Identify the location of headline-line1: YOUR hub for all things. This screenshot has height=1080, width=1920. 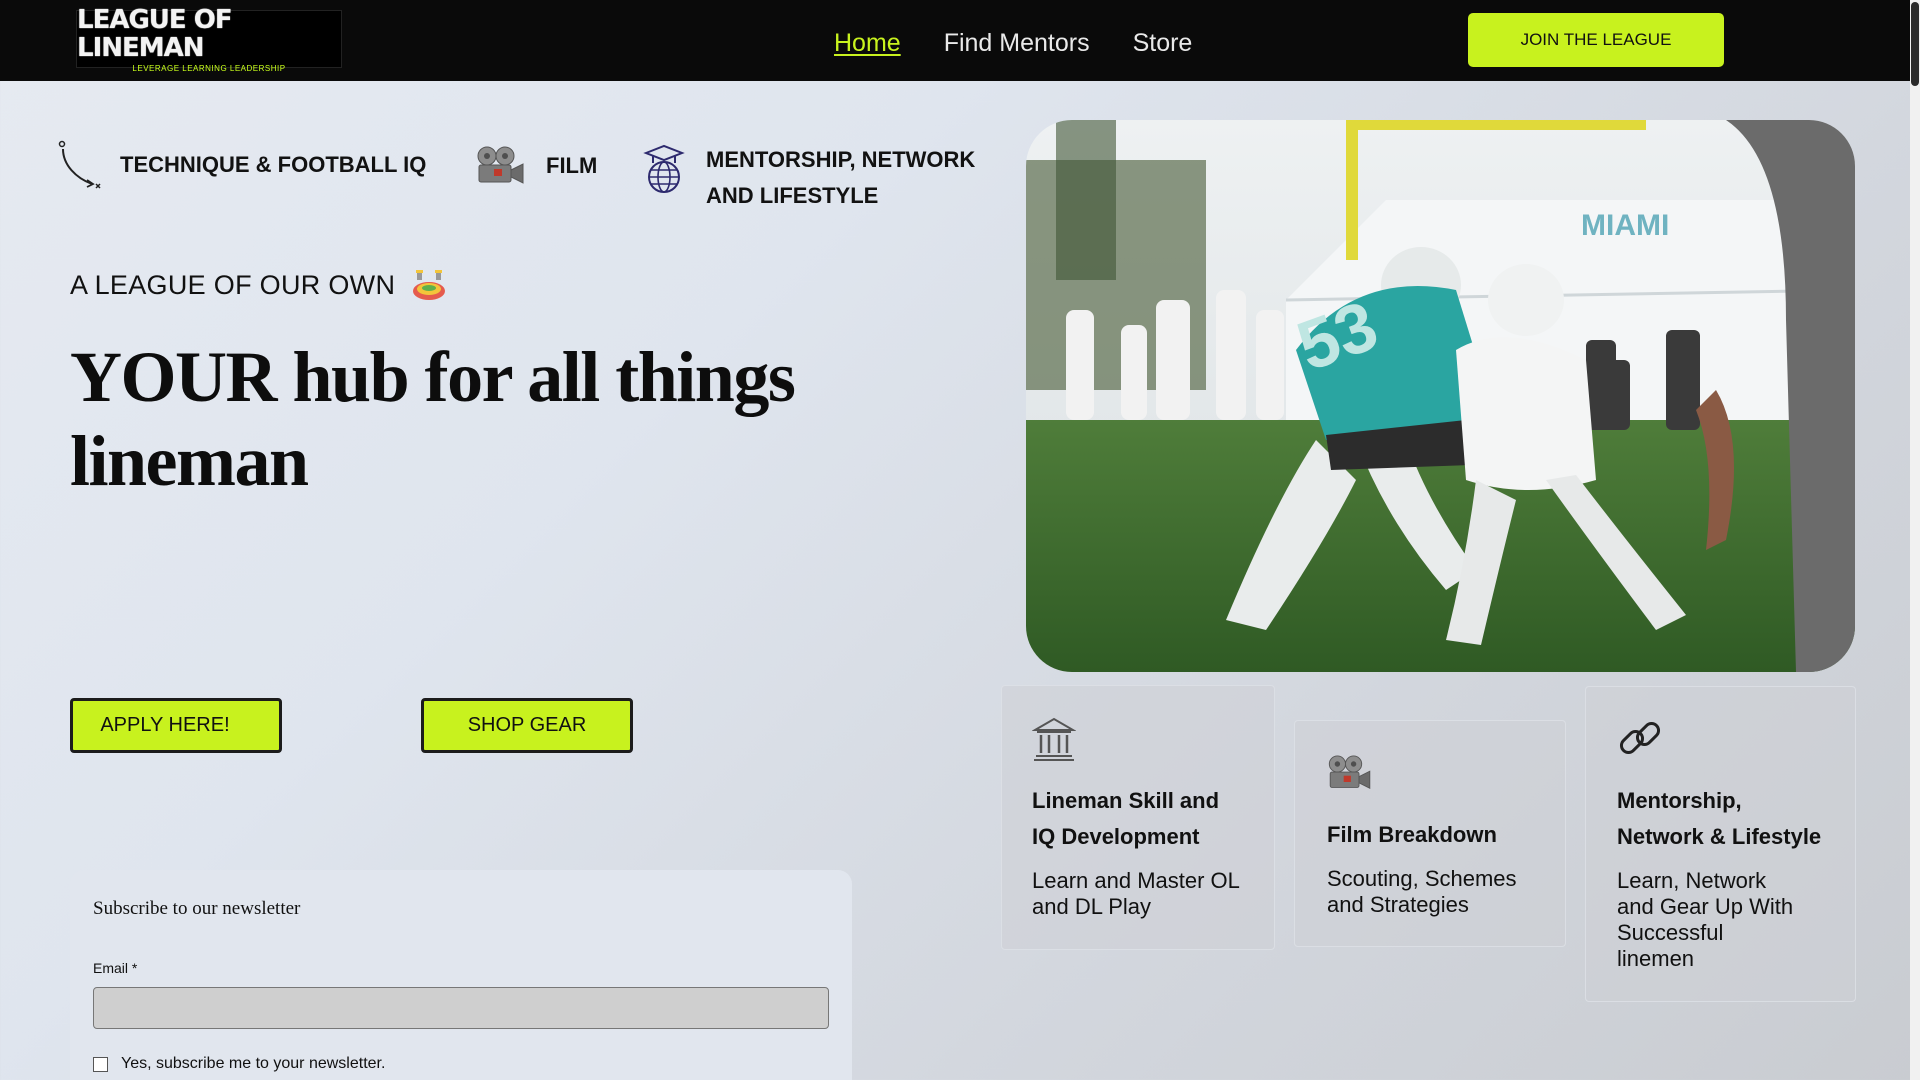
(433, 377).